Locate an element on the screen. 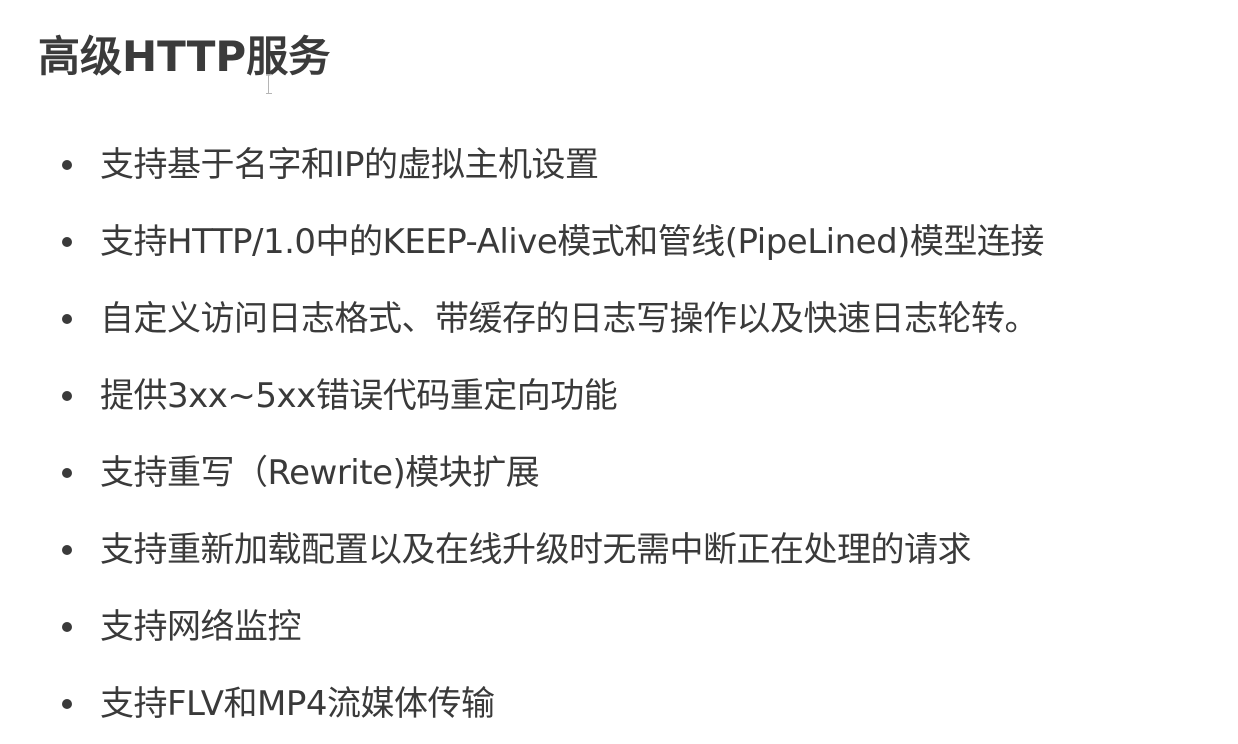  page-title: 高级HTTP服务 is located at coordinates (184, 56).